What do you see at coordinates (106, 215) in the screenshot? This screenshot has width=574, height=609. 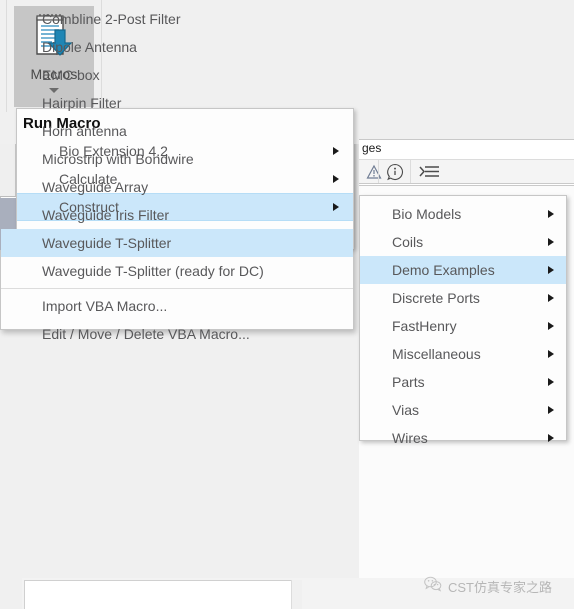 I see `menu-item-label: Waveguide Iris Filter` at bounding box center [106, 215].